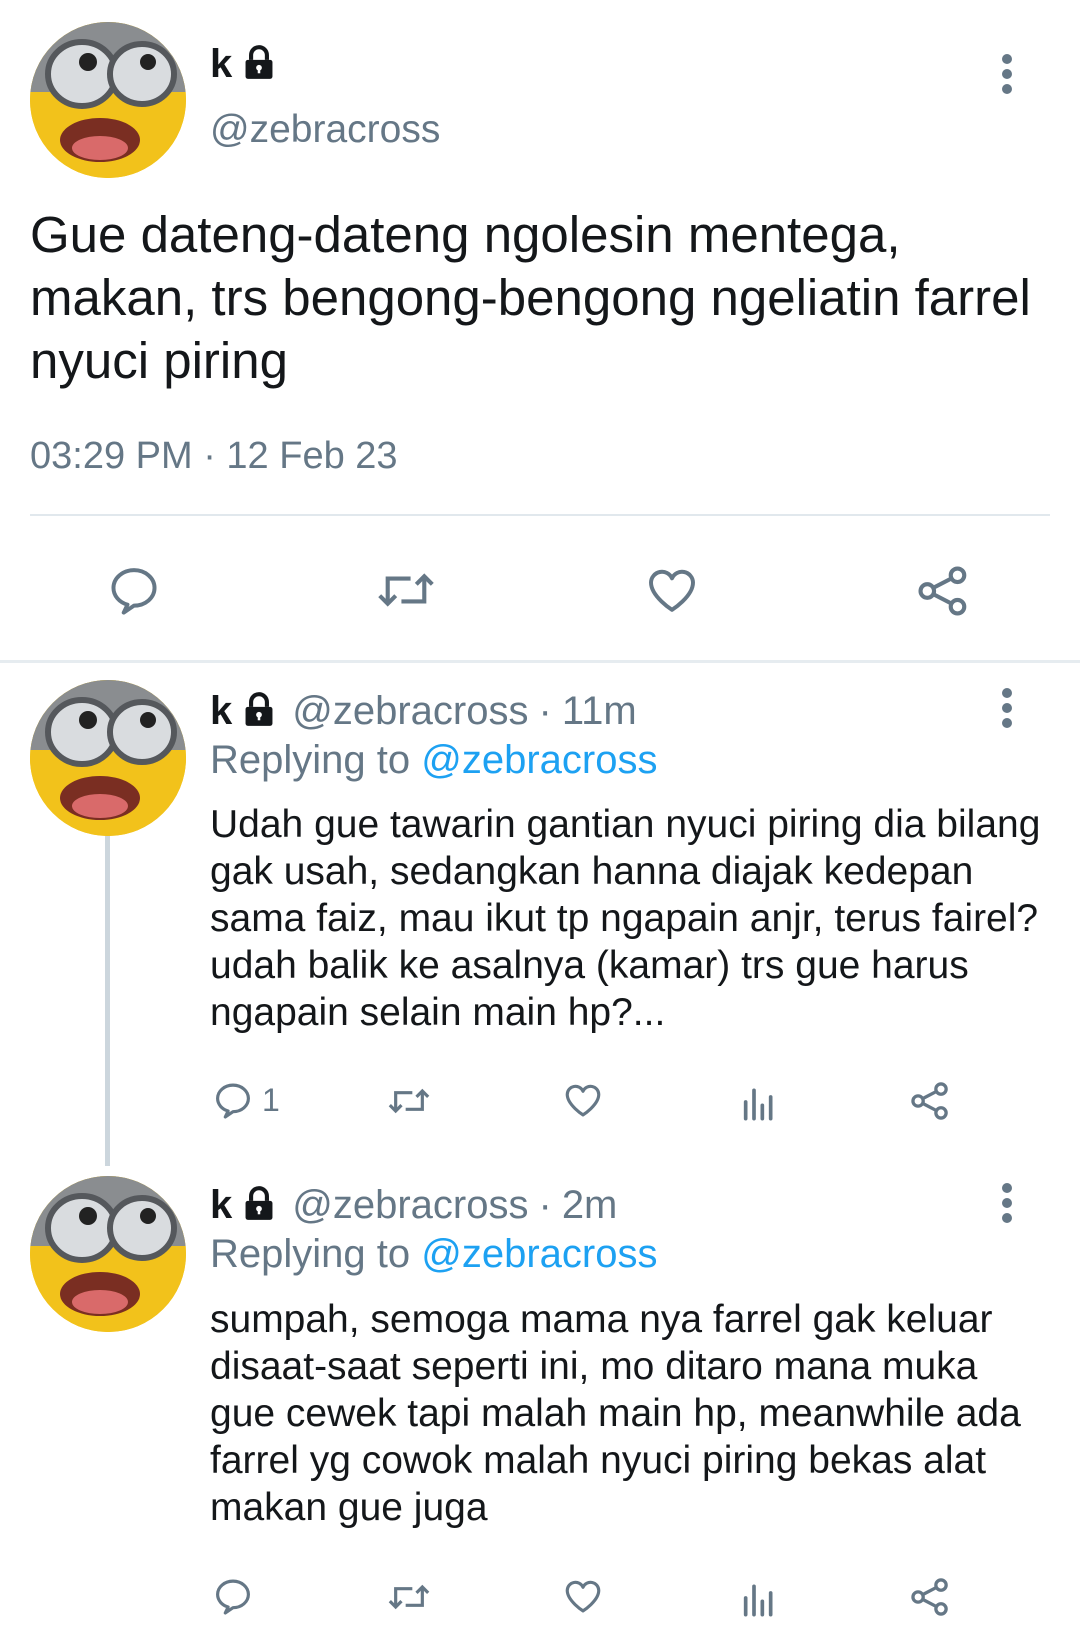 Image resolution: width=1080 pixels, height=1647 pixels. I want to click on reply-button: 1, so click(246, 1100).